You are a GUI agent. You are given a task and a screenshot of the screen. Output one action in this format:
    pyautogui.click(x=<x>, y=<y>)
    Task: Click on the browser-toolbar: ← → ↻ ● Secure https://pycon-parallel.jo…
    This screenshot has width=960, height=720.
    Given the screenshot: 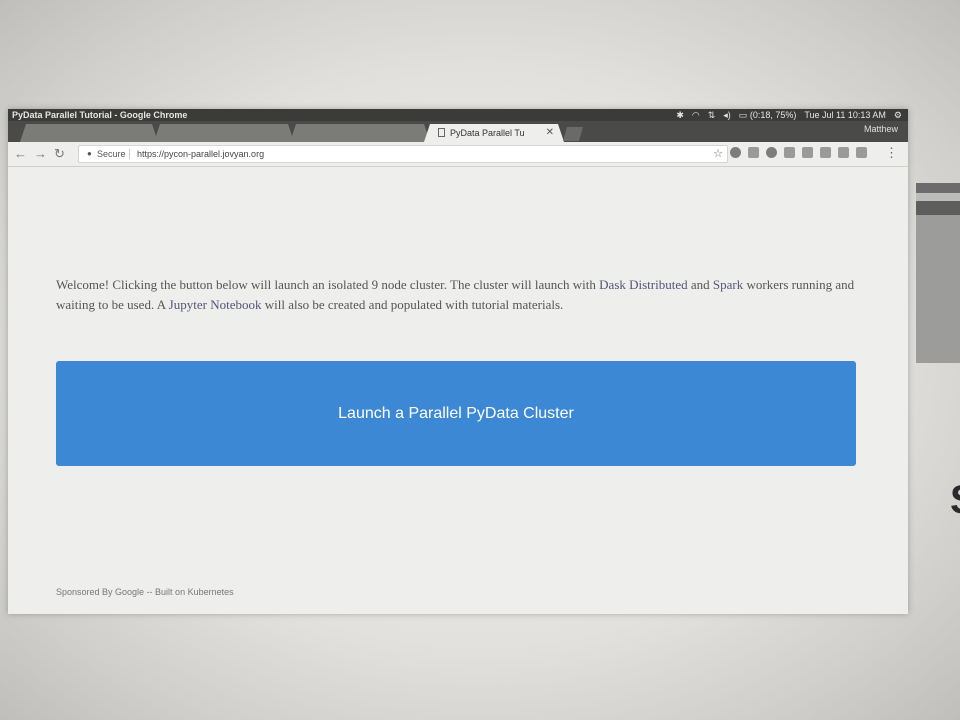 What is the action you would take?
    pyautogui.click(x=458, y=154)
    